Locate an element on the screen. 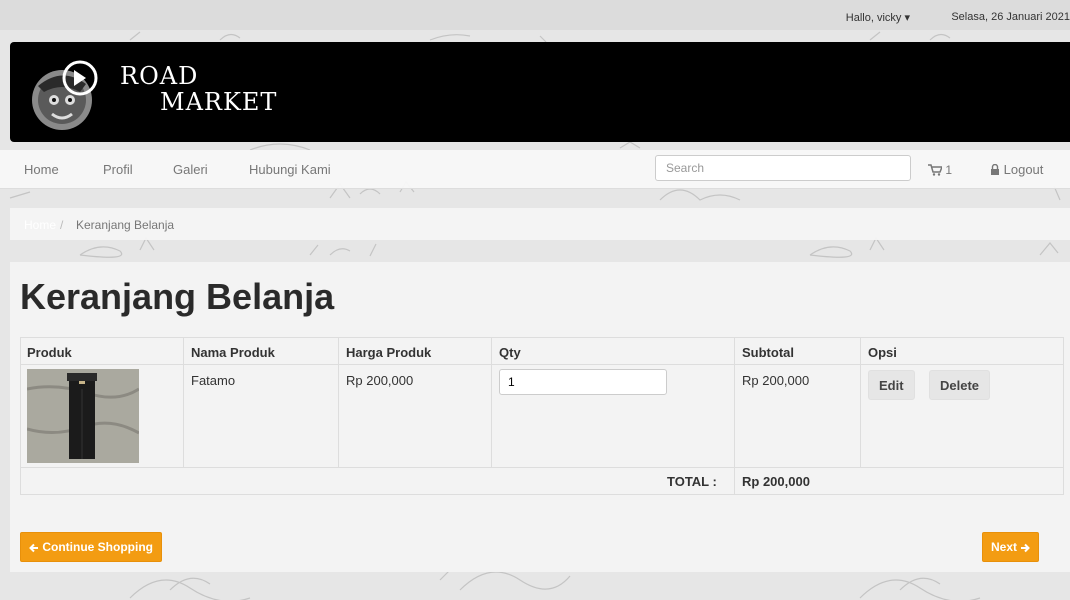 The image size is (1070, 600). product-name: Fatamo is located at coordinates (213, 380).